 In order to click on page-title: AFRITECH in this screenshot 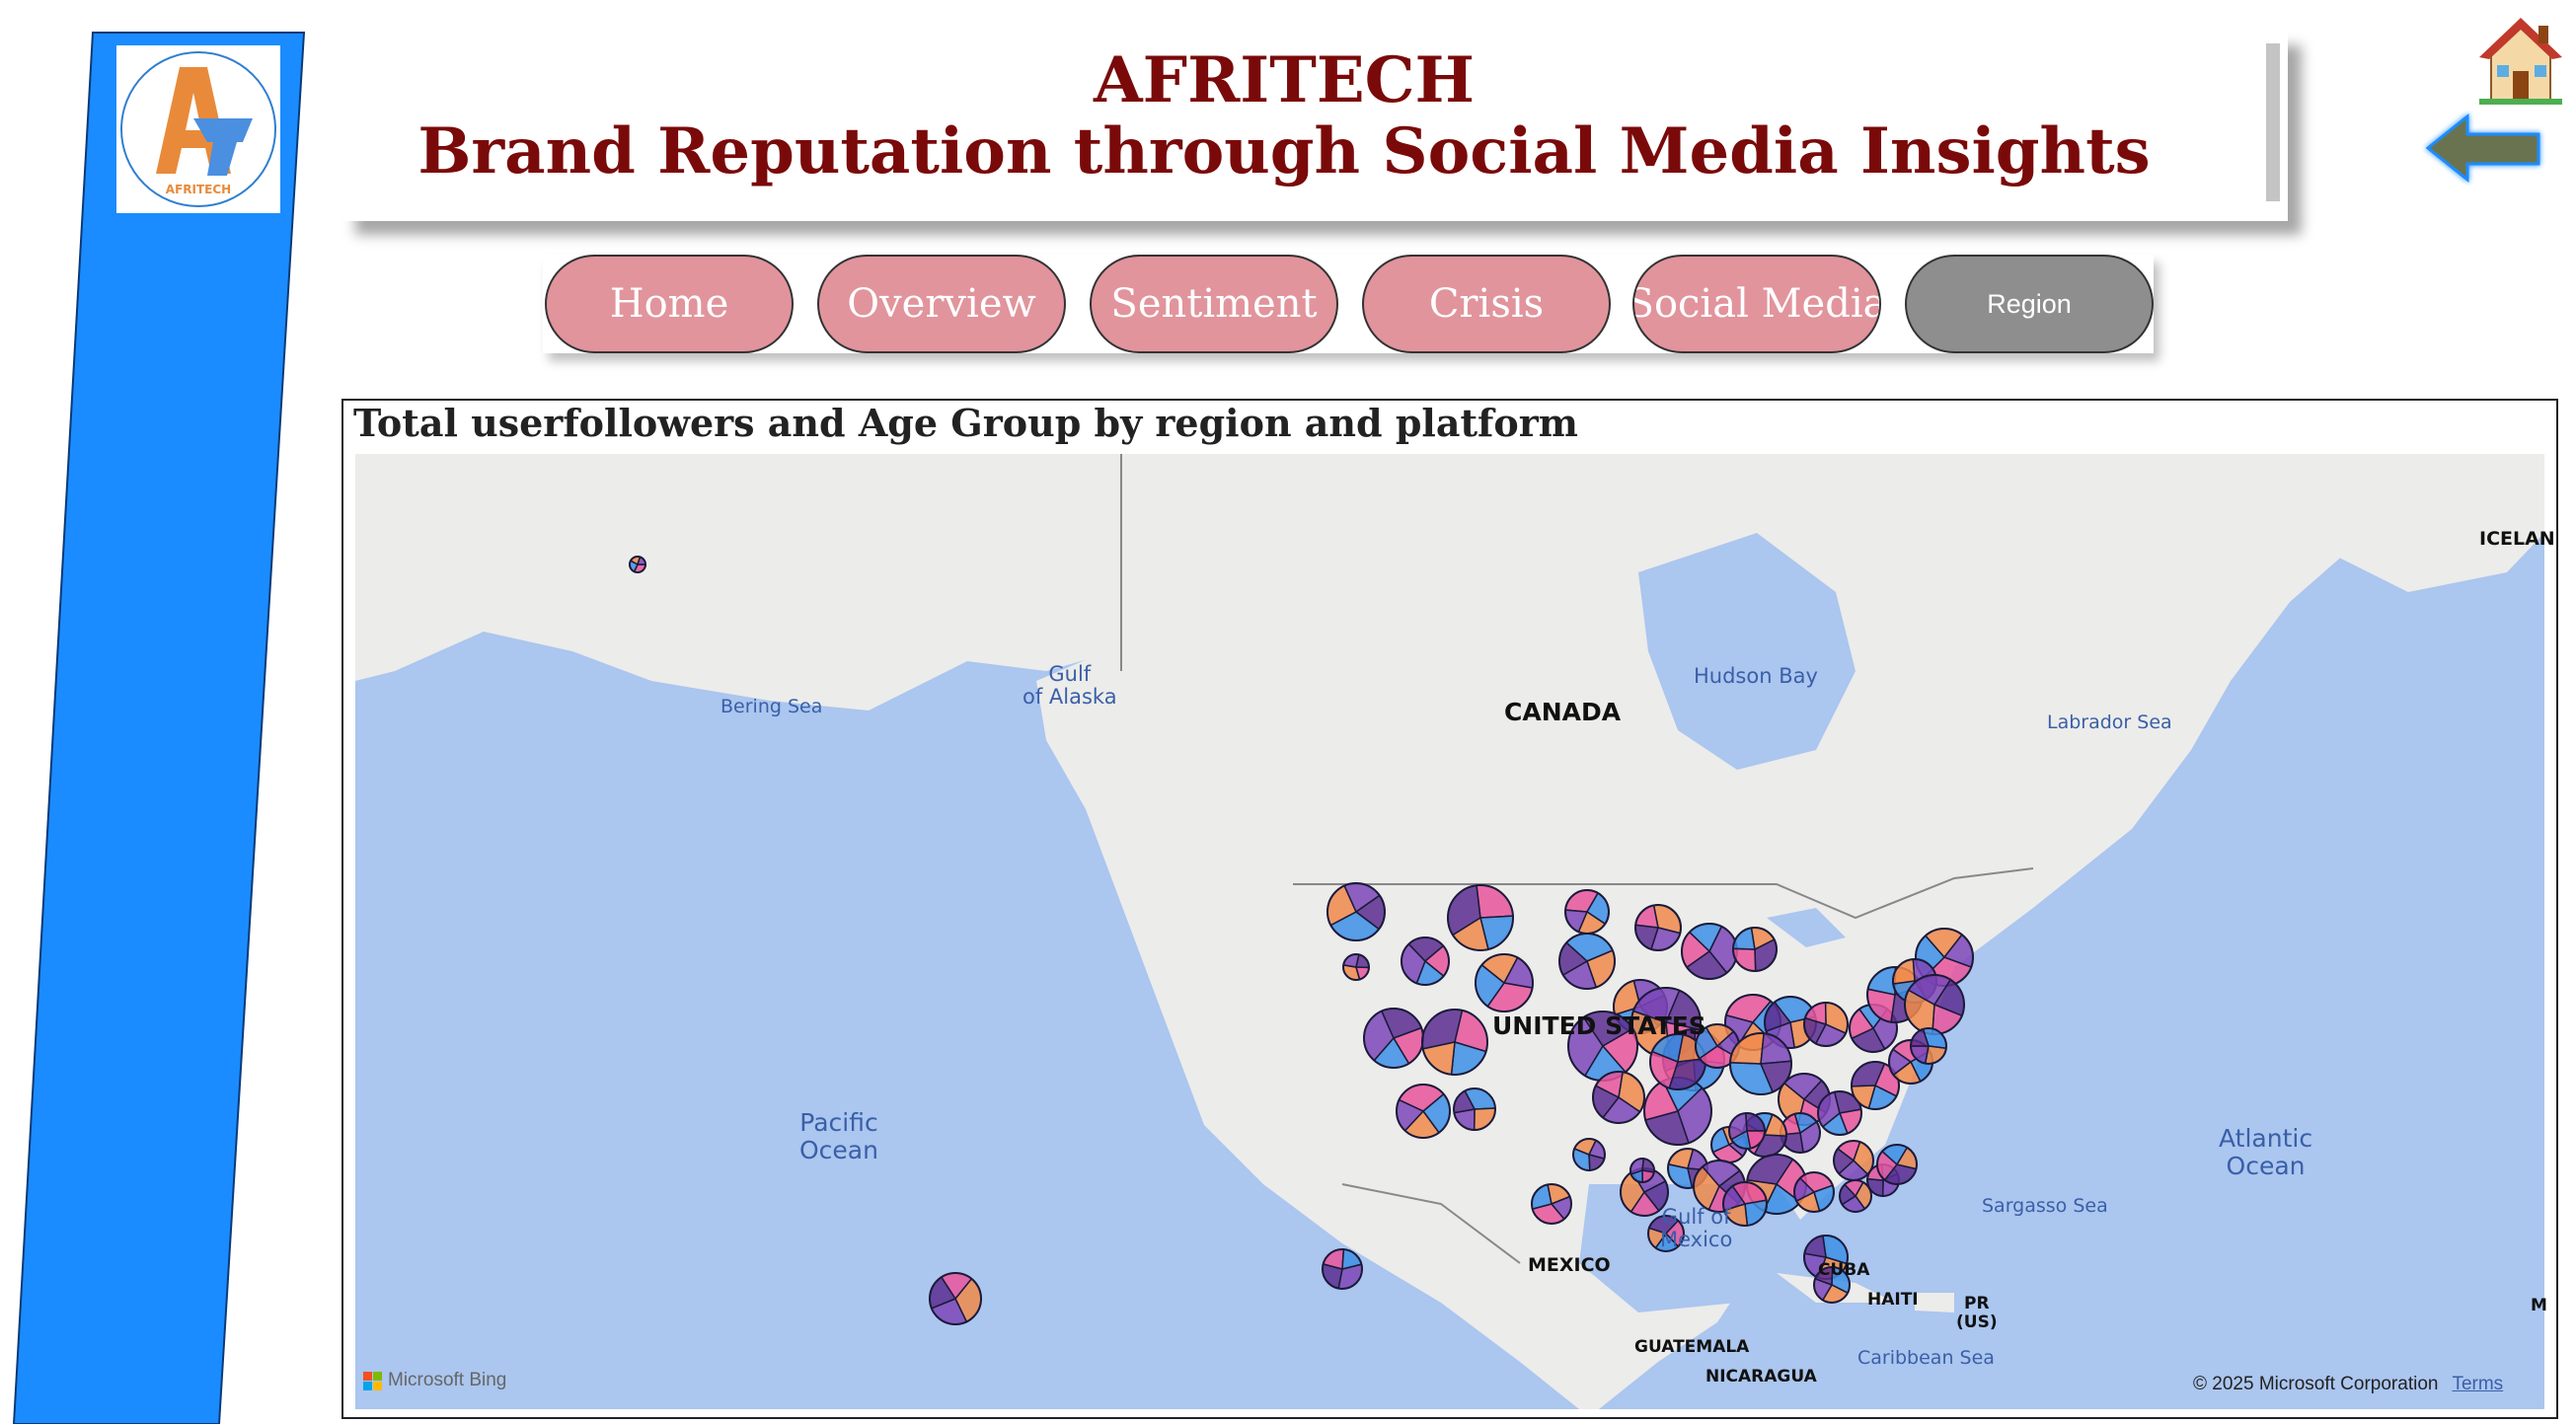, I will do `click(1284, 80)`.